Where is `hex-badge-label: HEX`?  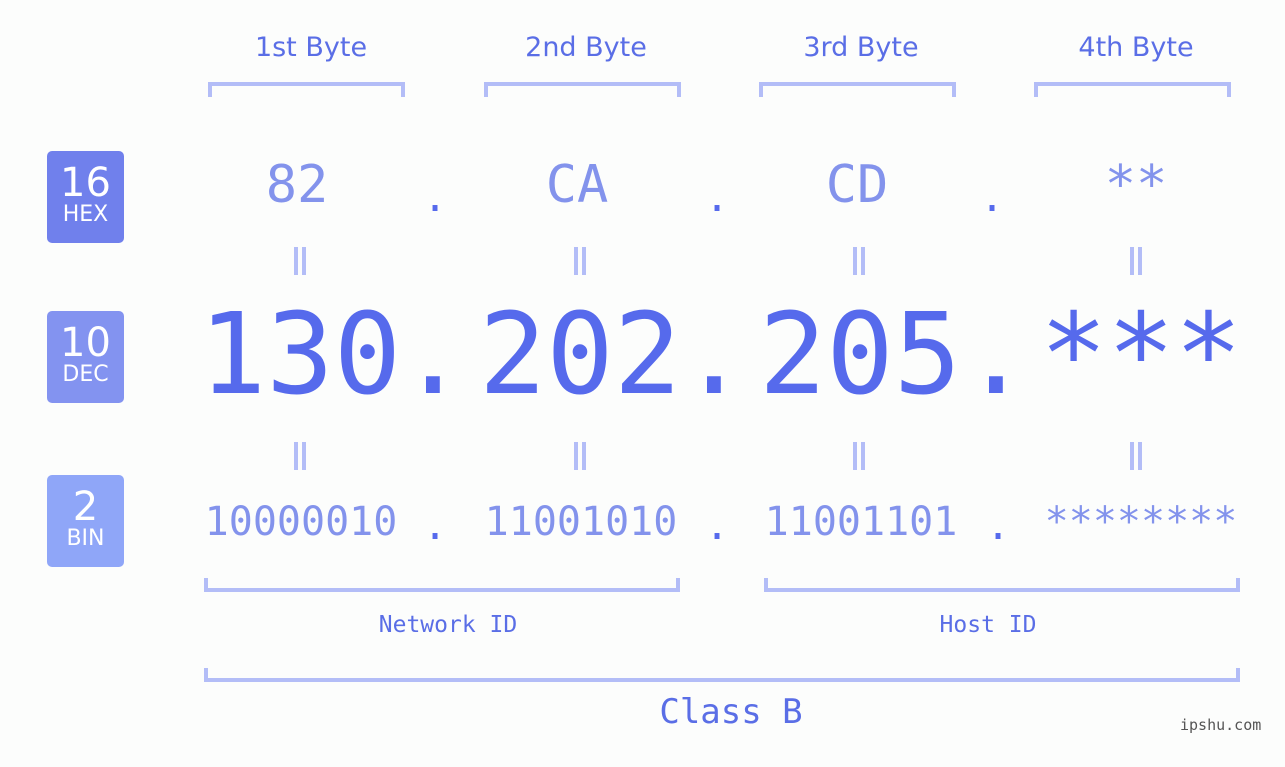 hex-badge-label: HEX is located at coordinates (85, 214).